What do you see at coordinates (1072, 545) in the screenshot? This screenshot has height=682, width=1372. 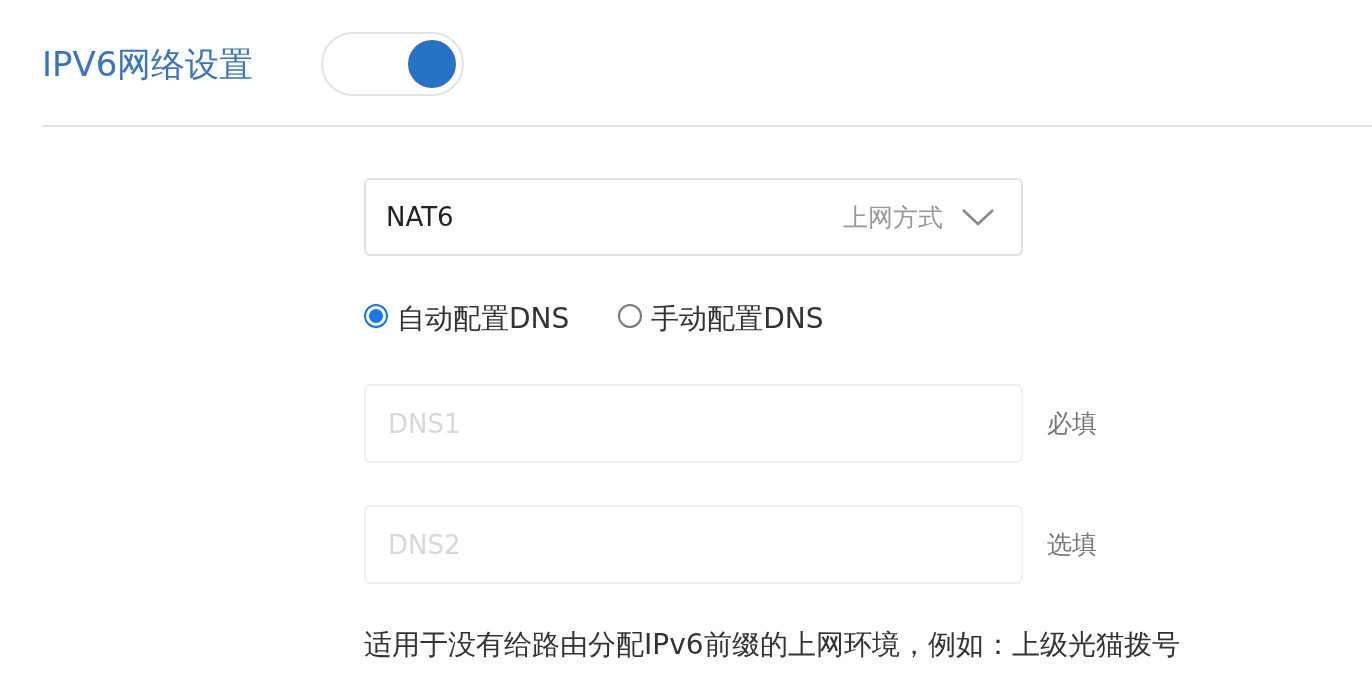 I see `field-hint: 选填` at bounding box center [1072, 545].